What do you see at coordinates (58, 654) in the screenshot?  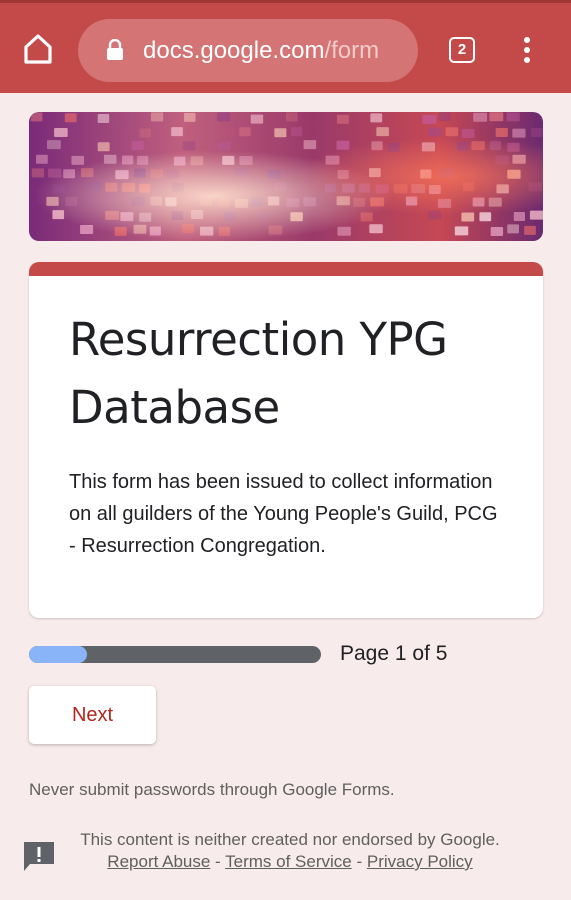 I see `progress-fill` at bounding box center [58, 654].